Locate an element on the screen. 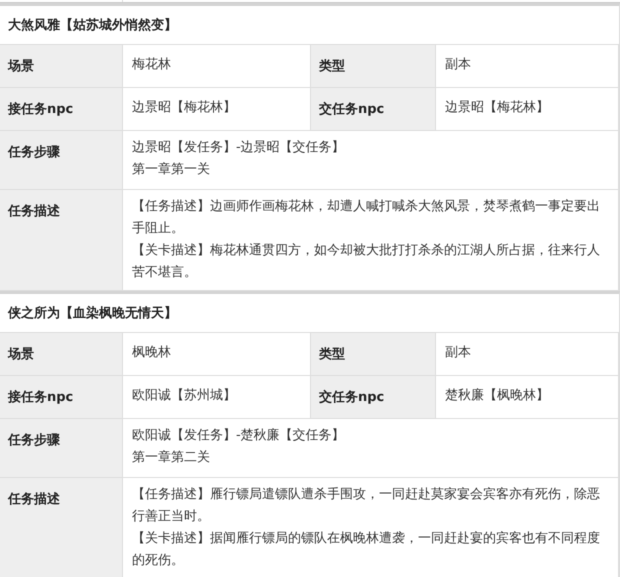  cell-text: 【任务描述】边画师作画梅花林，却遭人喊打喊杀大煞风景，焚琴煮鹤一事定要出手阻止。 is located at coordinates (366, 218).